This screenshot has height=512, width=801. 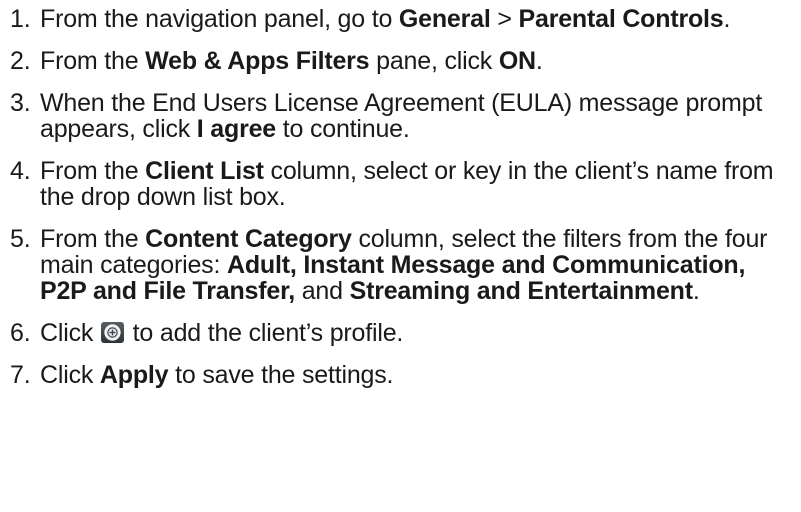 What do you see at coordinates (204, 171) in the screenshot?
I see `column-client-list: Client List` at bounding box center [204, 171].